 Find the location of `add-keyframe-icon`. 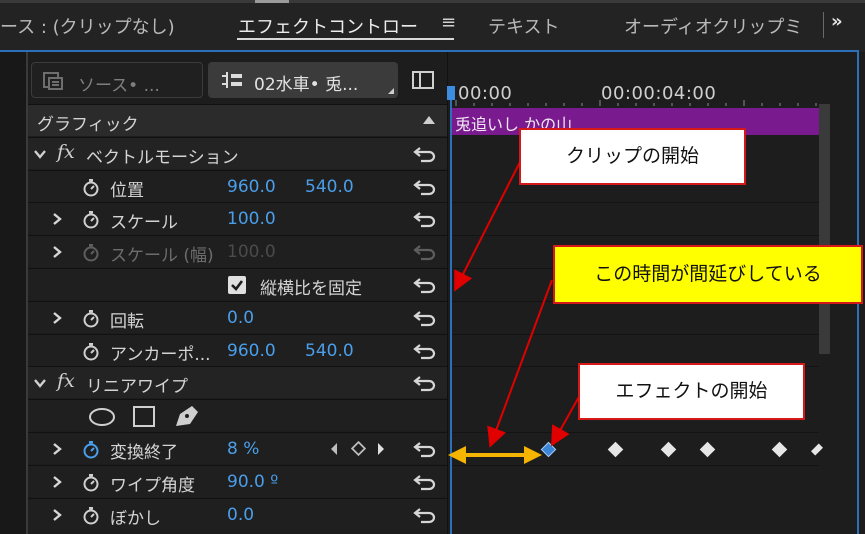

add-keyframe-icon is located at coordinates (358, 449).